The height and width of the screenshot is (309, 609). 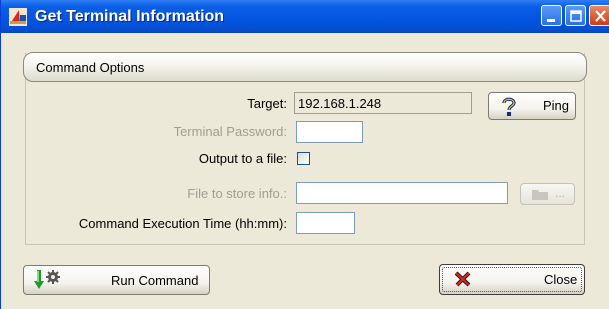 I want to click on run-gear-arrow-icon, so click(x=47, y=279).